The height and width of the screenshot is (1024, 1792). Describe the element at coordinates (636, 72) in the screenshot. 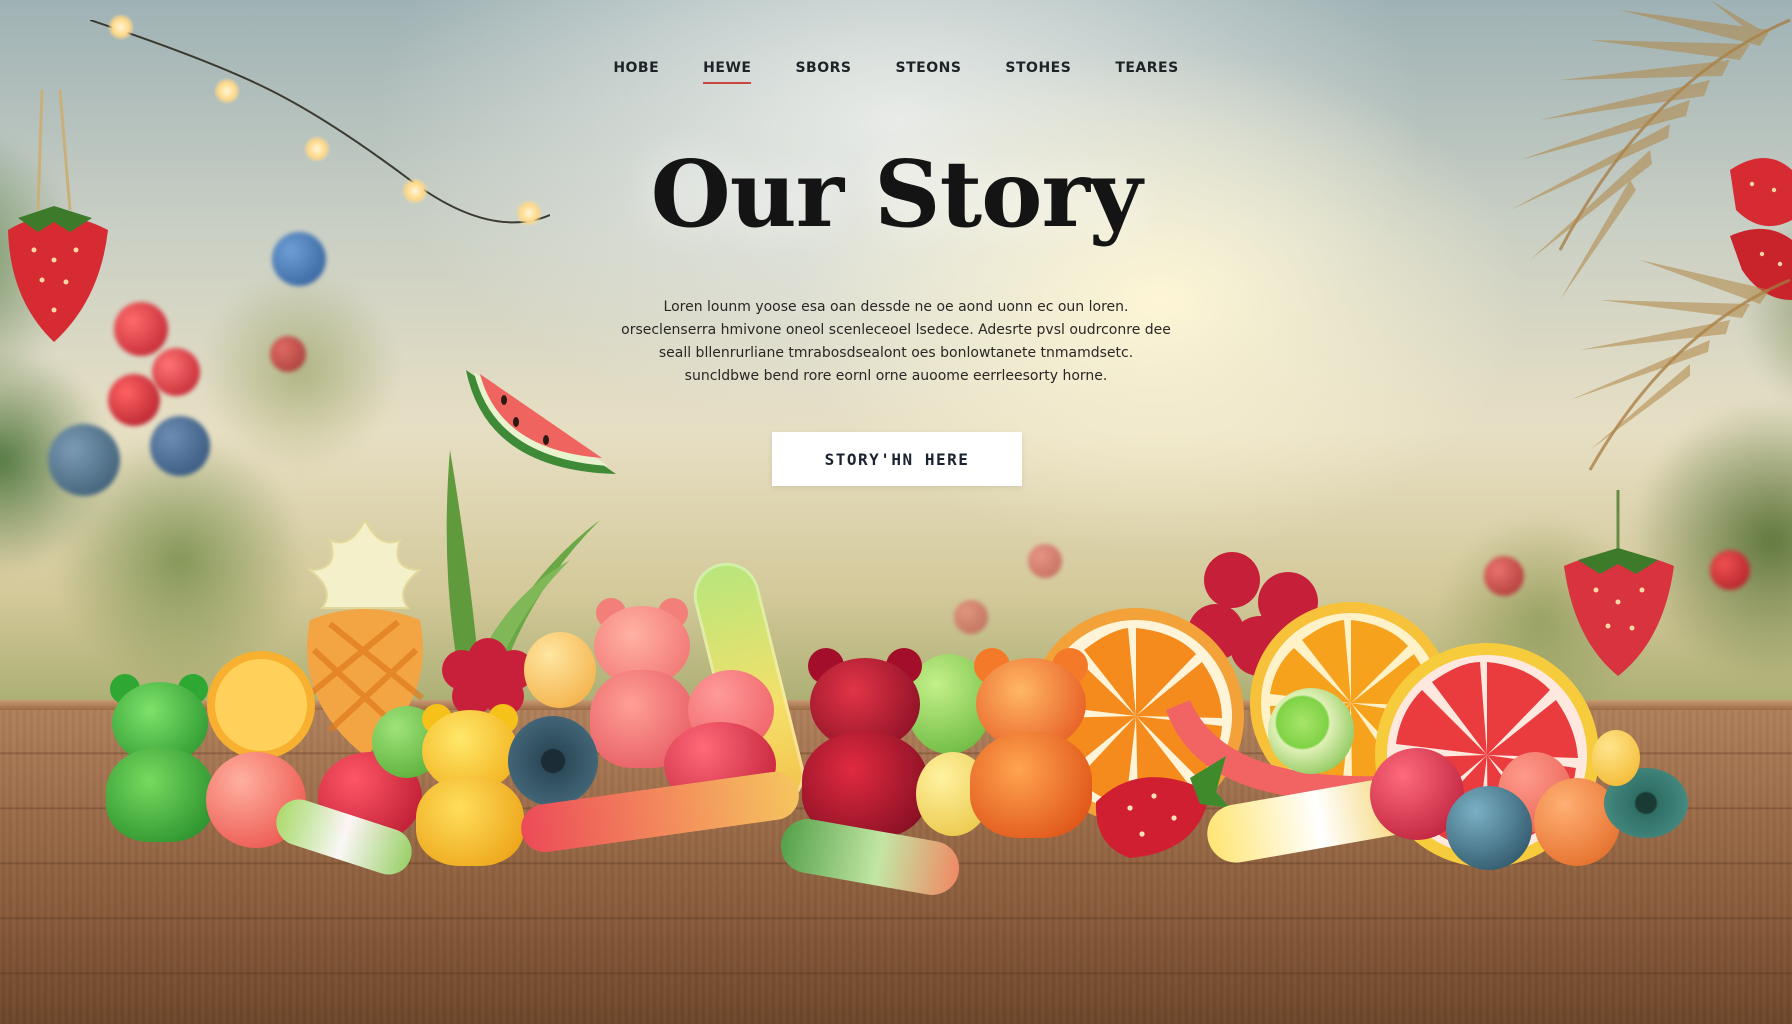

I see `nav-item-hobe: HOBE` at that location.